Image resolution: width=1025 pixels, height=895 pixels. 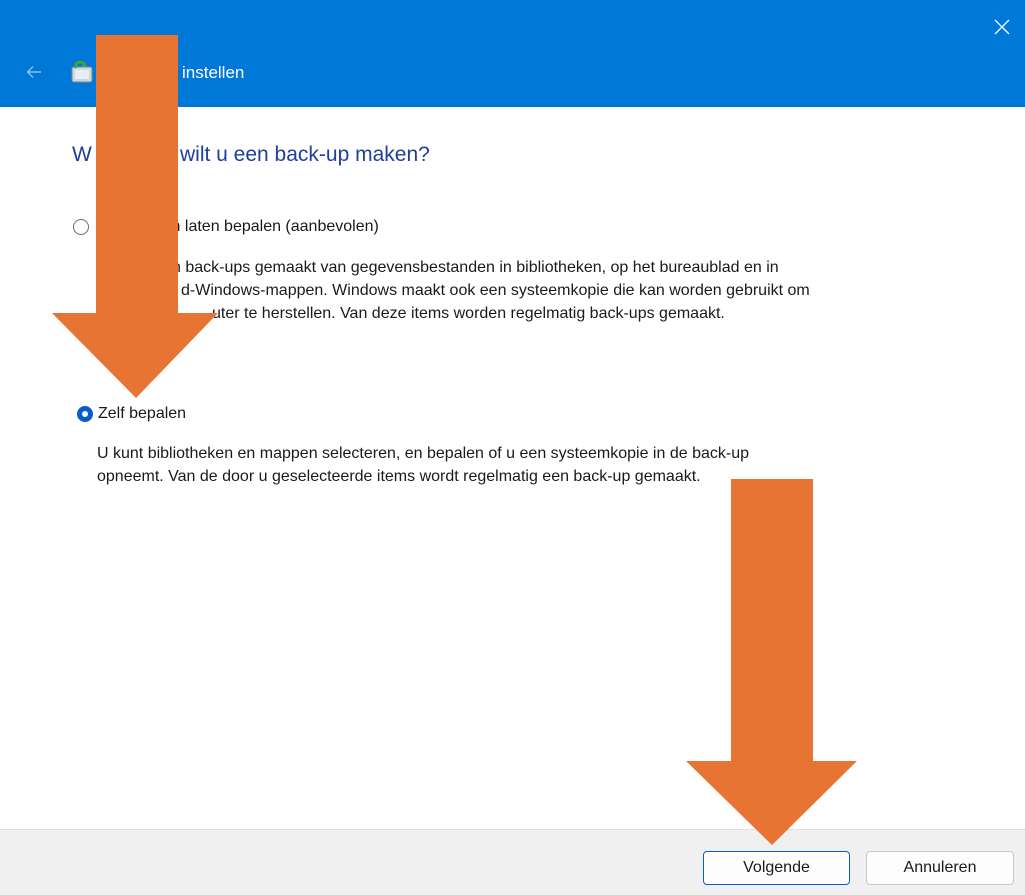 What do you see at coordinates (512, 53) in the screenshot?
I see `title-bar: instellen` at bounding box center [512, 53].